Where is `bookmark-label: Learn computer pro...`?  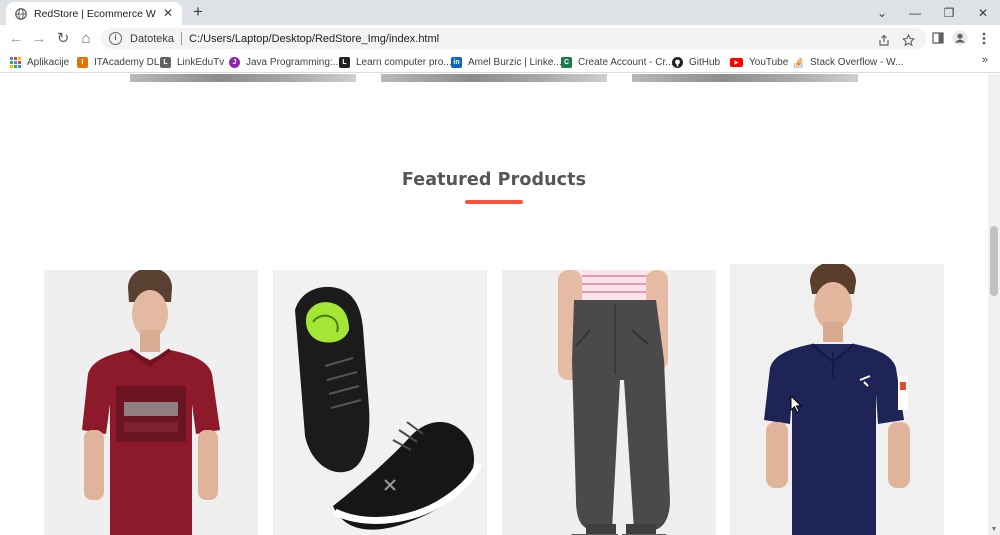 bookmark-label: Learn computer pro... is located at coordinates (404, 62).